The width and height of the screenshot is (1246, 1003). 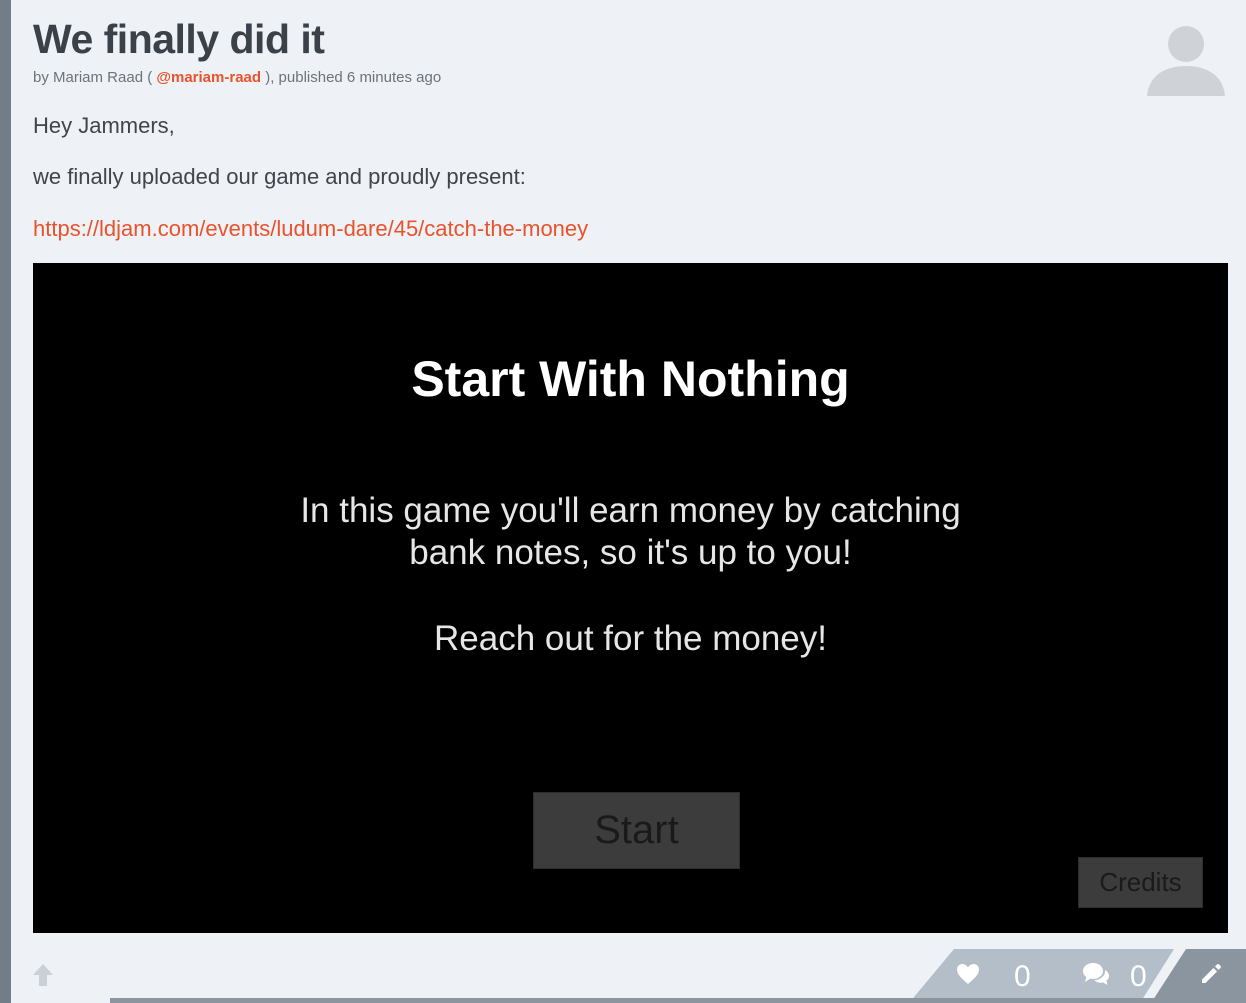 What do you see at coordinates (95, 77) in the screenshot?
I see `byline-author: by Mariam Raad (` at bounding box center [95, 77].